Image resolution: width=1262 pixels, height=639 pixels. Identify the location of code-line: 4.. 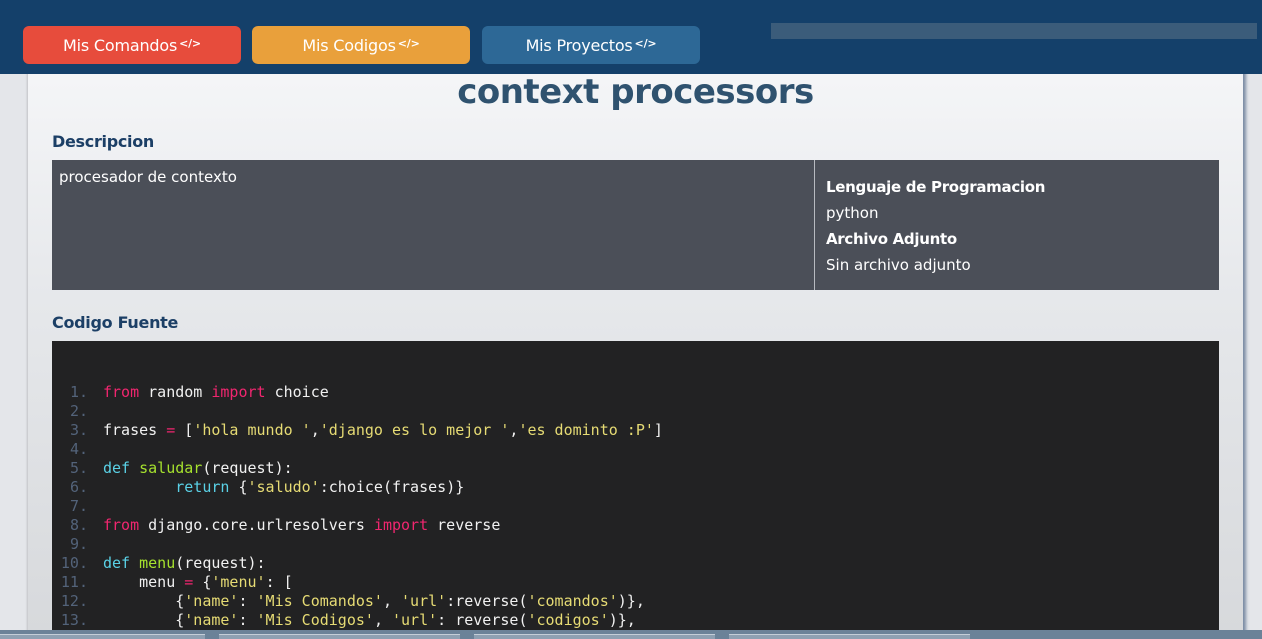
(635, 449).